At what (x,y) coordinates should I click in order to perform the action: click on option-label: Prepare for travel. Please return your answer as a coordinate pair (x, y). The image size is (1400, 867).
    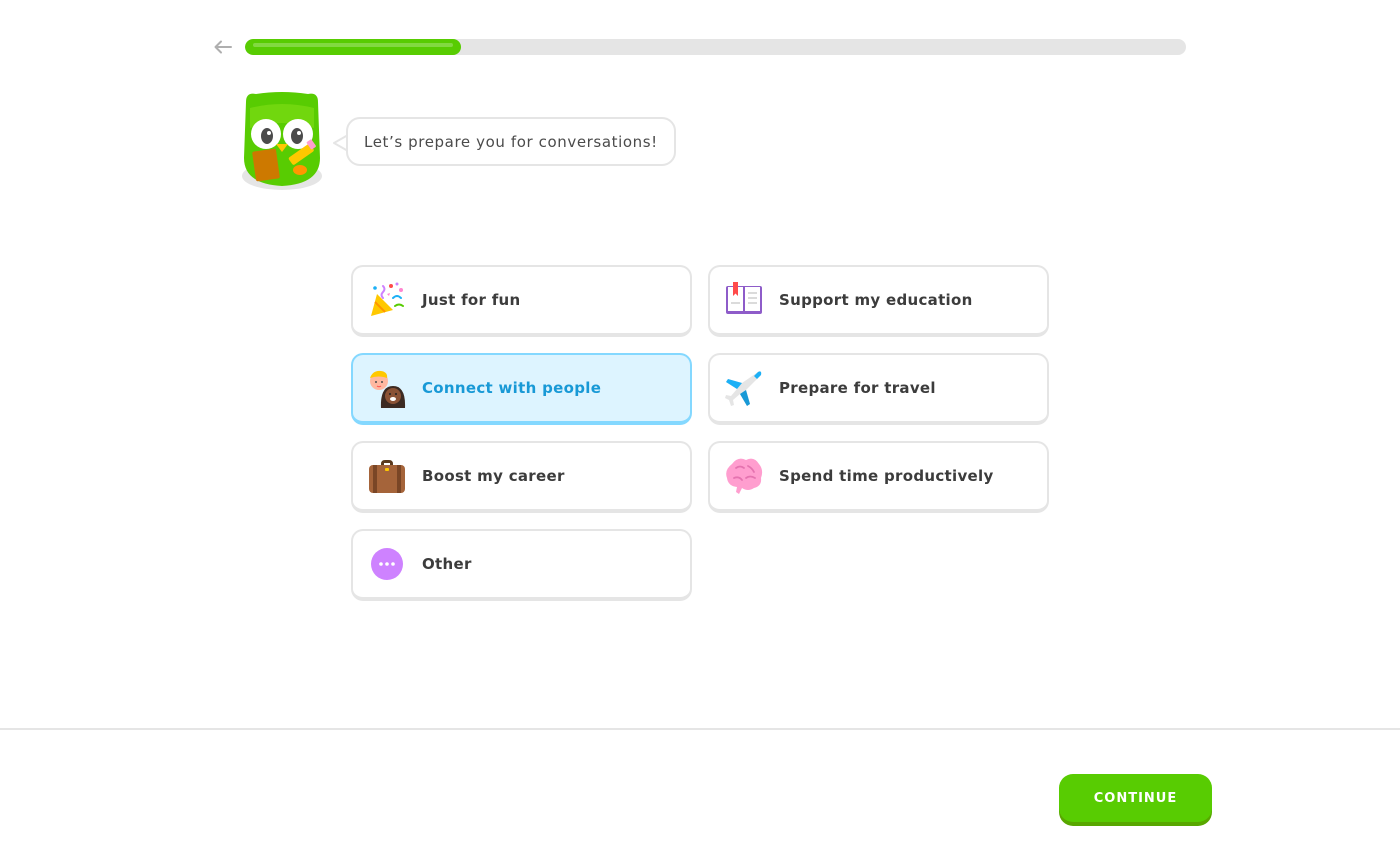
    Looking at the image, I should click on (857, 388).